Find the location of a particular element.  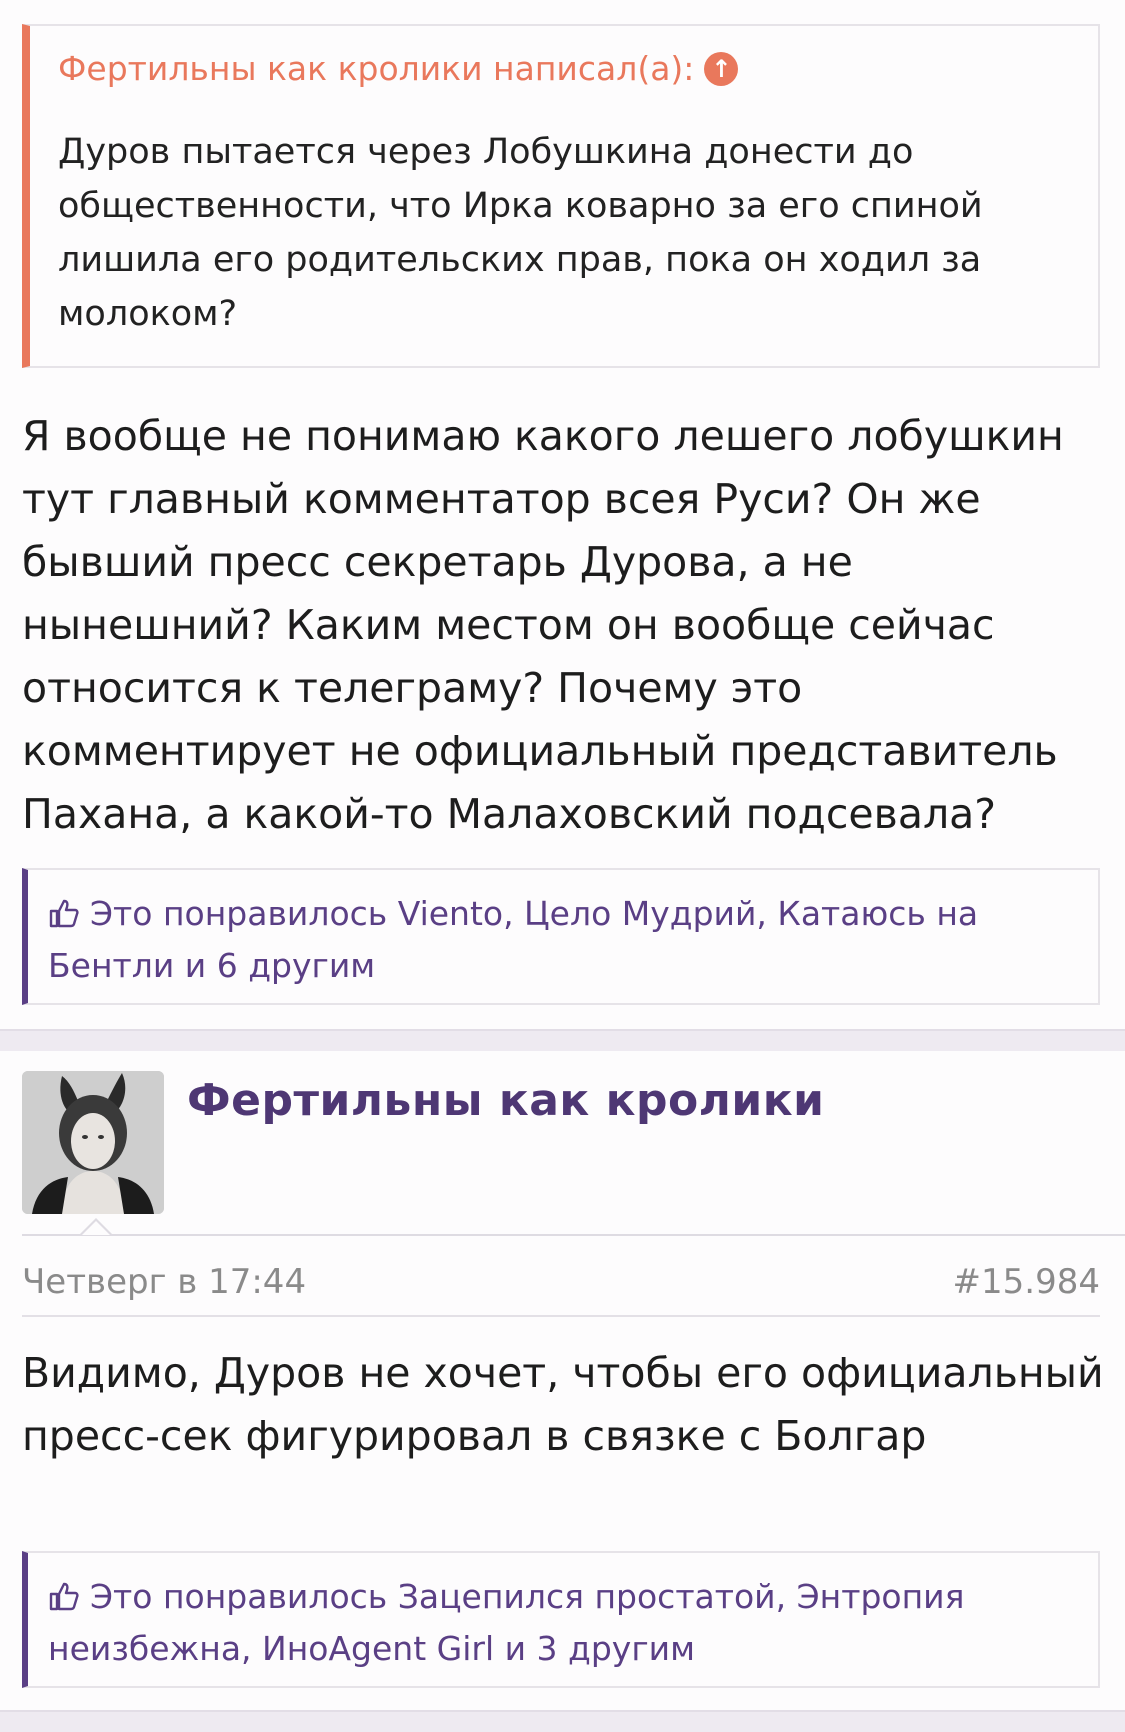

post-number: #15.984 is located at coordinates (1026, 1282).